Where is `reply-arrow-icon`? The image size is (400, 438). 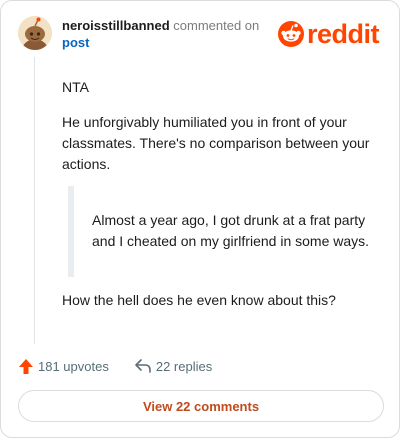
reply-arrow-icon is located at coordinates (143, 366).